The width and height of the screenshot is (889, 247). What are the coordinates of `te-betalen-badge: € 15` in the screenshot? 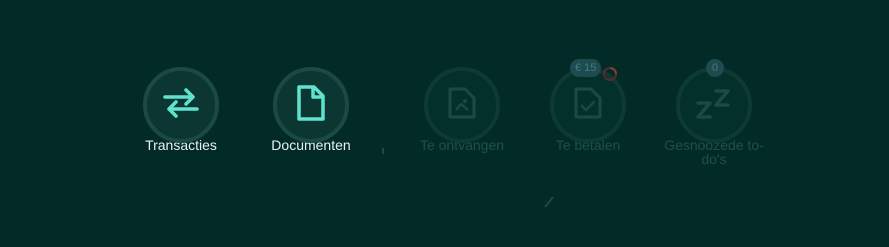 It's located at (586, 68).